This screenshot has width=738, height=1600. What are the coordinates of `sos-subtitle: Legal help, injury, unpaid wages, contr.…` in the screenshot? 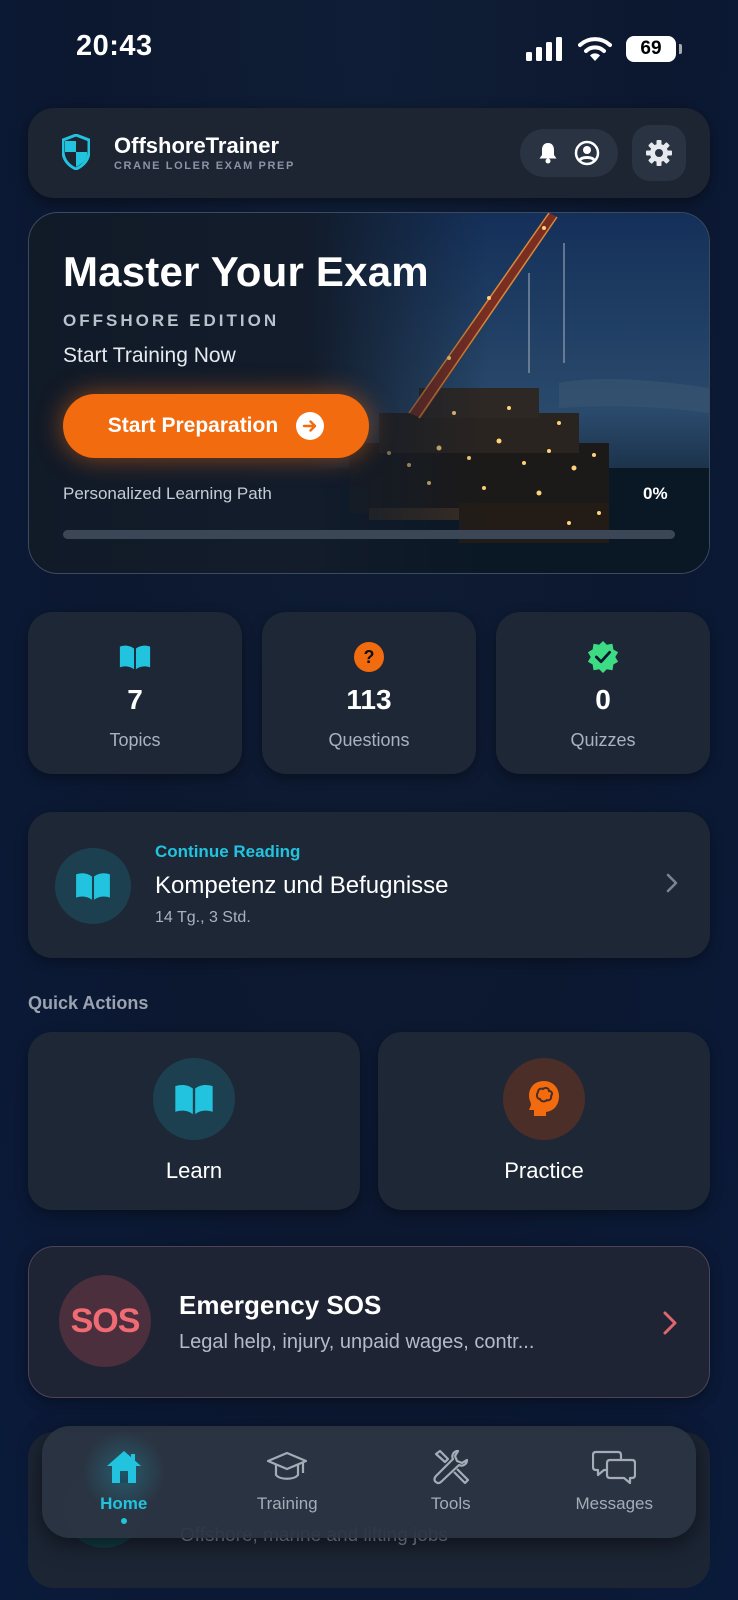 It's located at (357, 1342).